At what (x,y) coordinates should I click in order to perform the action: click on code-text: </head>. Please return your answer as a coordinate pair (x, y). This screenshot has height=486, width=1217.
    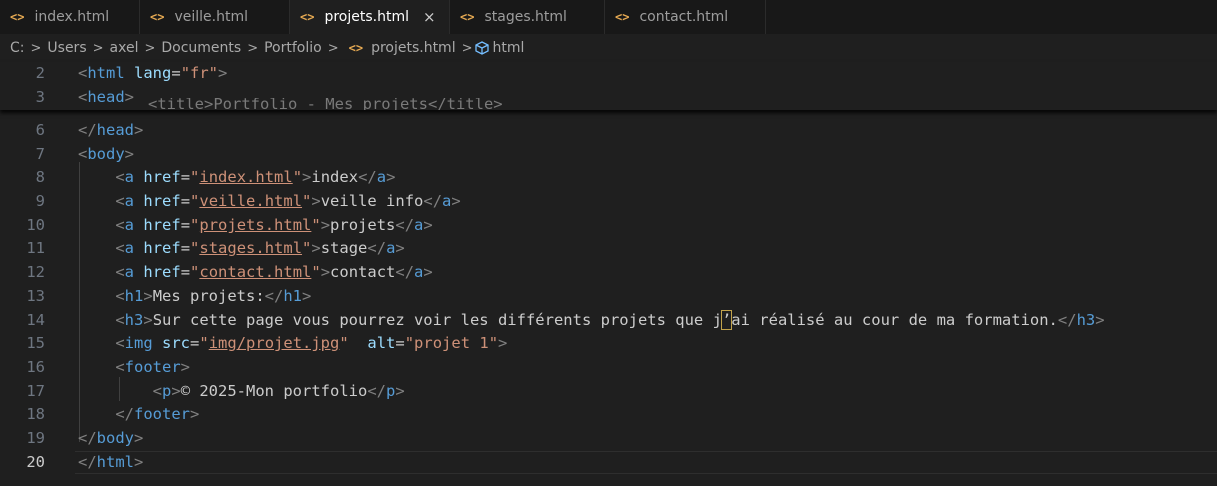
    Looking at the image, I should click on (110, 131).